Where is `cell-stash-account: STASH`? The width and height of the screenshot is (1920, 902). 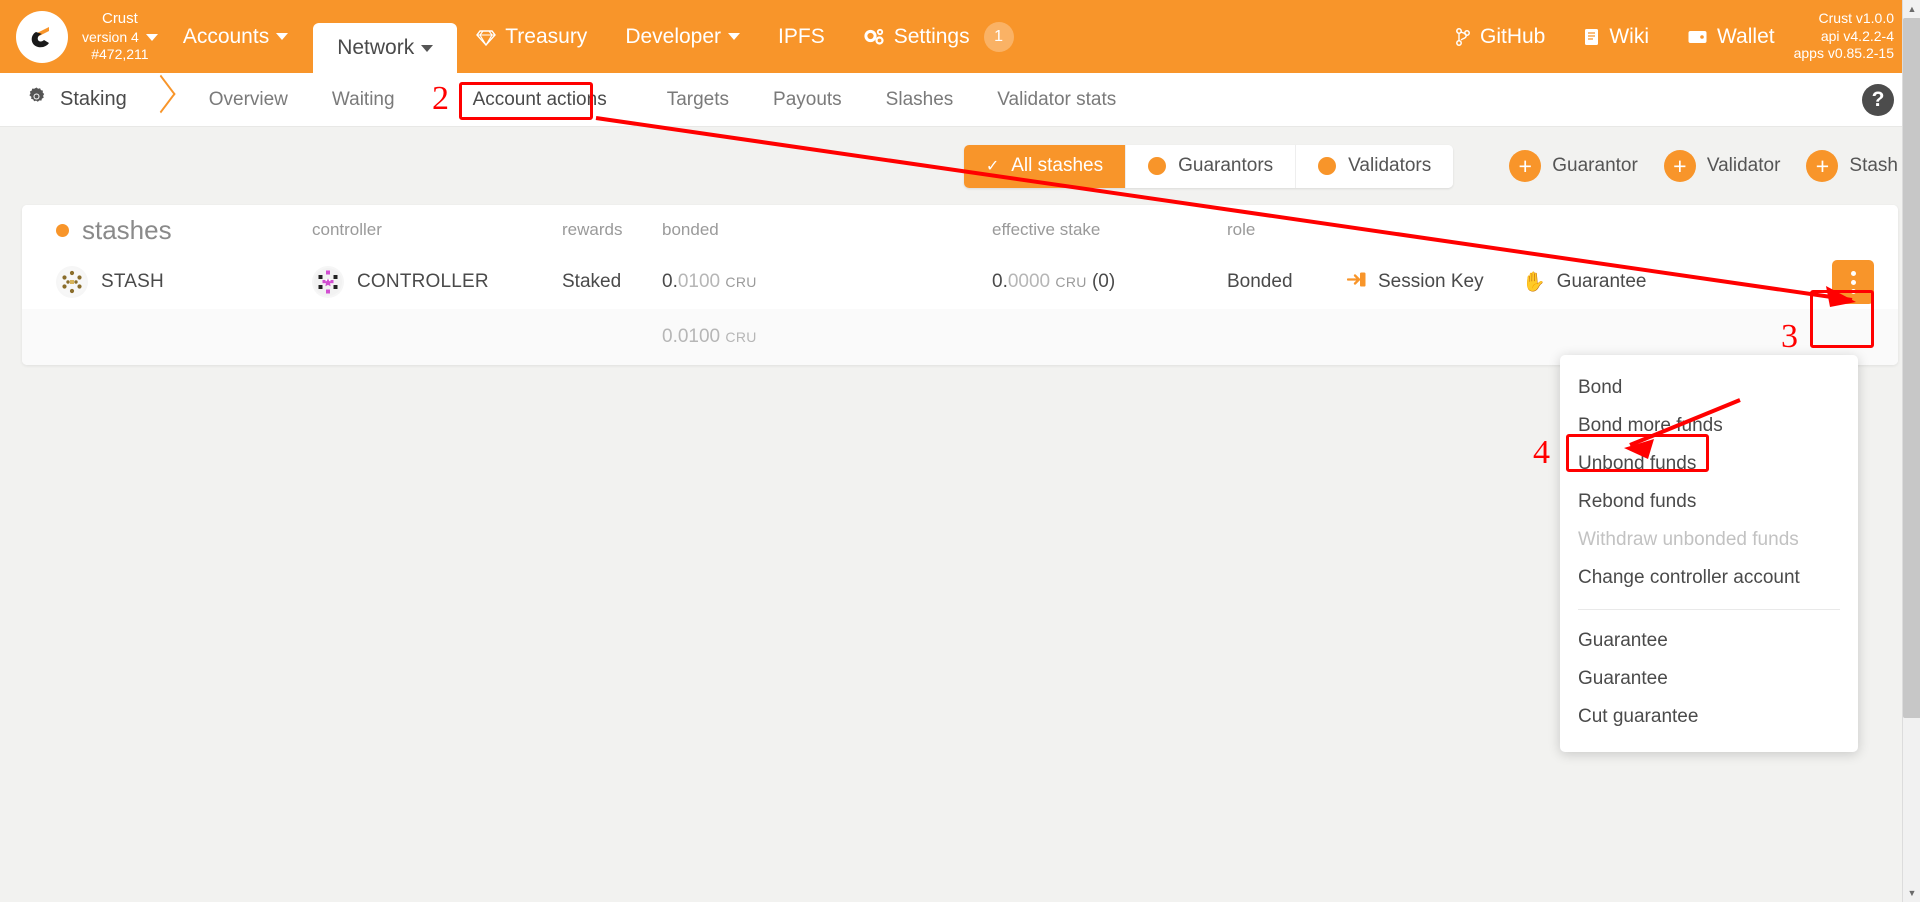
cell-stash-account: STASH is located at coordinates (172, 282).